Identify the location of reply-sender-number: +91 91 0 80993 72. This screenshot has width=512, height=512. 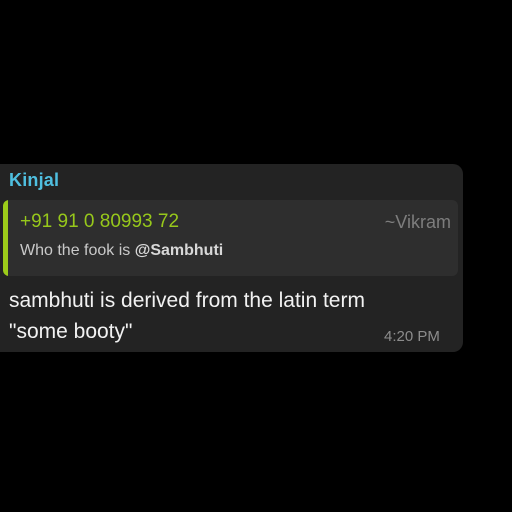
(100, 221).